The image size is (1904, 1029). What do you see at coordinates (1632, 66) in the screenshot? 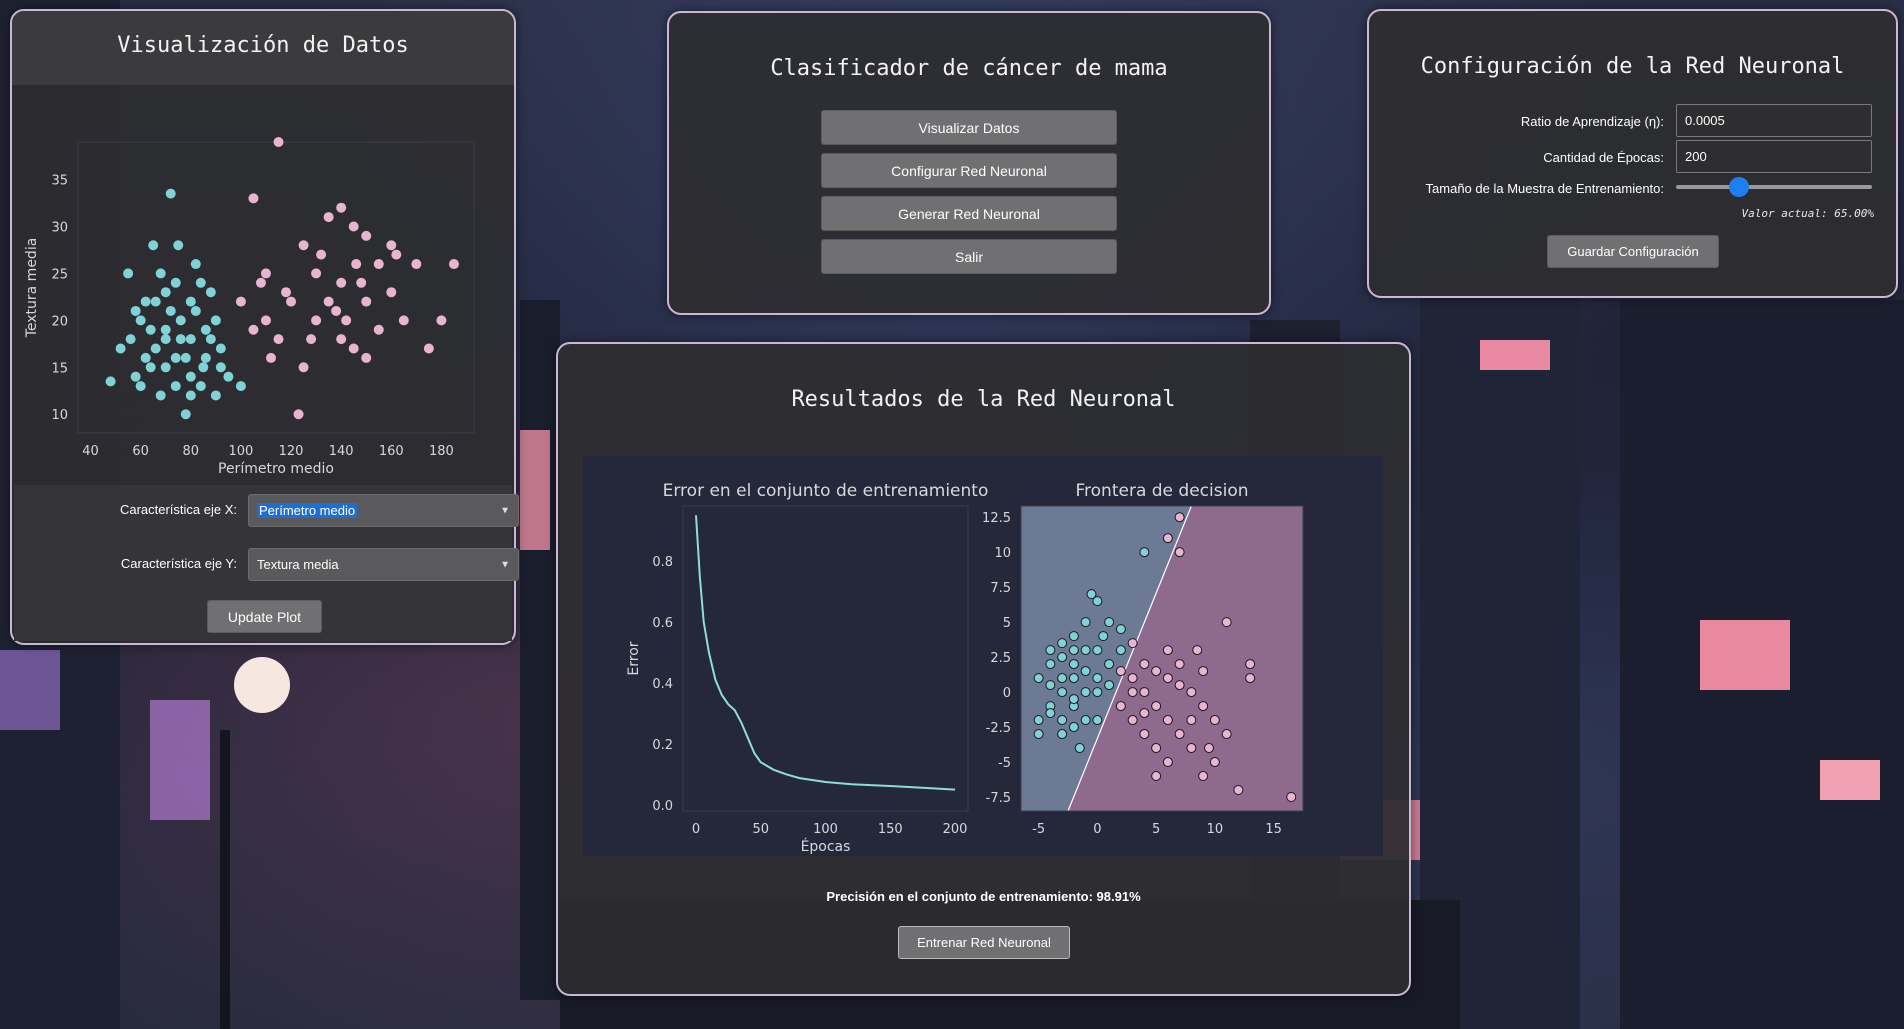
I see `configuration-title: Configuración de la Red Neuronal` at bounding box center [1632, 66].